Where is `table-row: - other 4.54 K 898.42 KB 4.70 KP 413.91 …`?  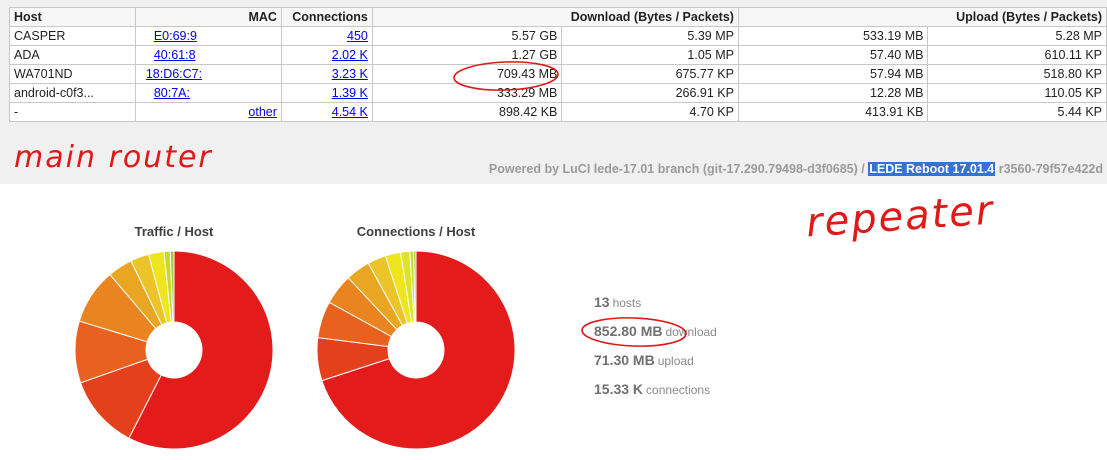
table-row: - other 4.54 K 898.42 KB 4.70 KP 413.91 … is located at coordinates (558, 112).